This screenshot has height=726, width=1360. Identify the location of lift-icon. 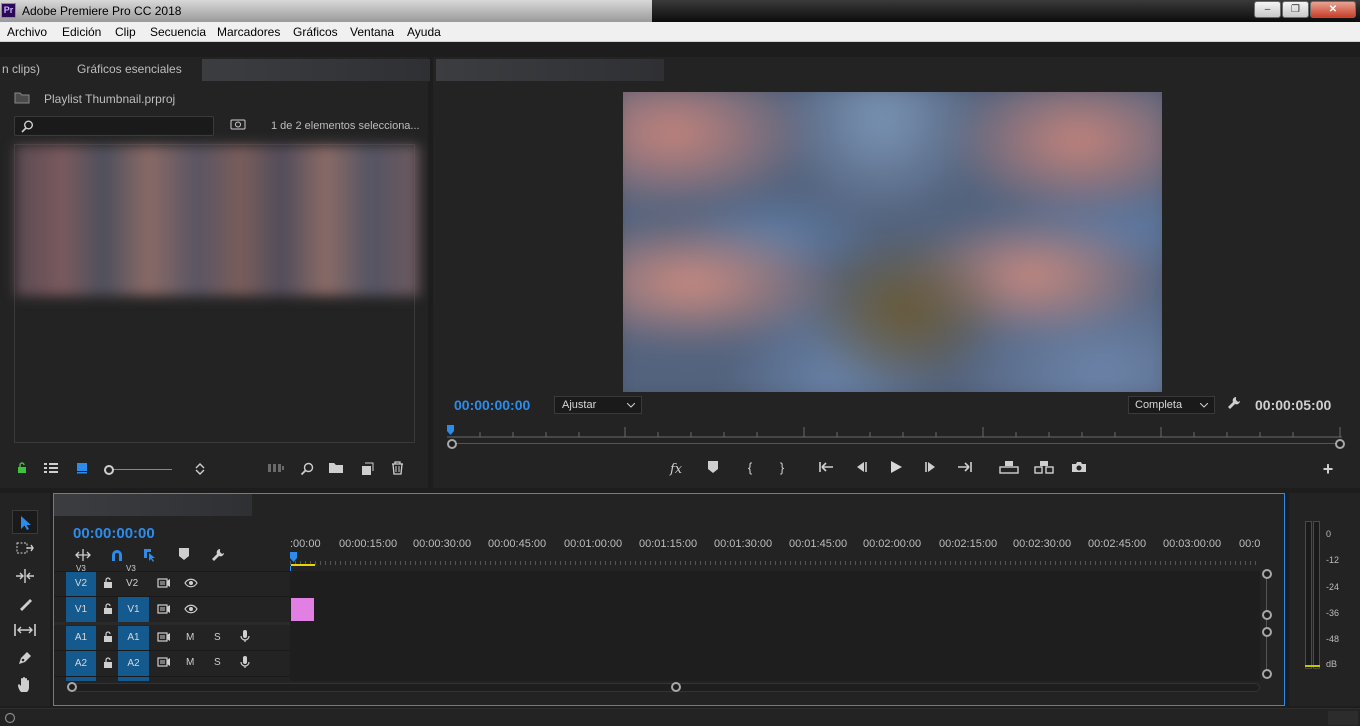
(1009, 469).